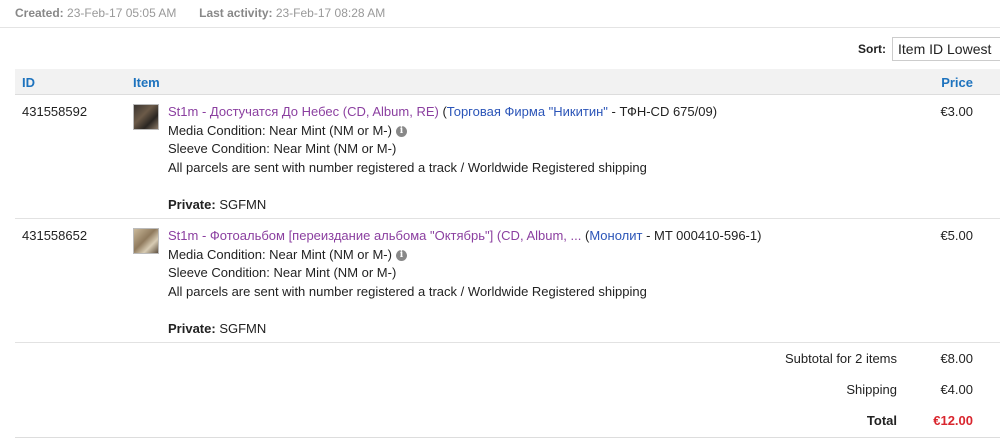 Image resolution: width=1000 pixels, height=446 pixels. I want to click on item-price: €3.00, so click(956, 111).